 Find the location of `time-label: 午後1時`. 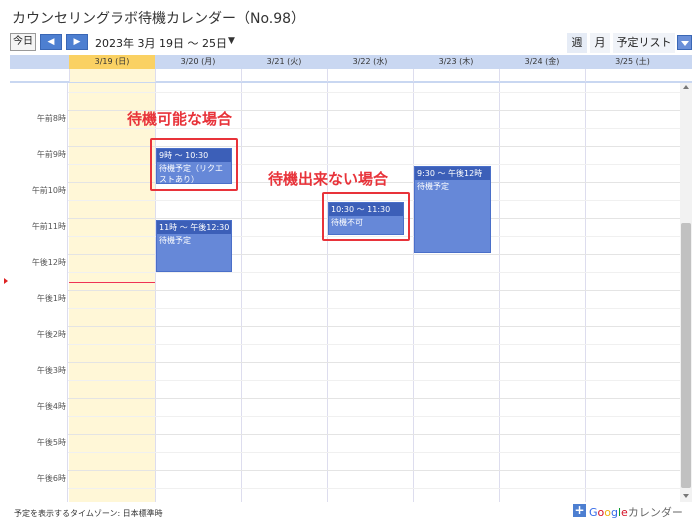

time-label: 午後1時 is located at coordinates (51, 298).